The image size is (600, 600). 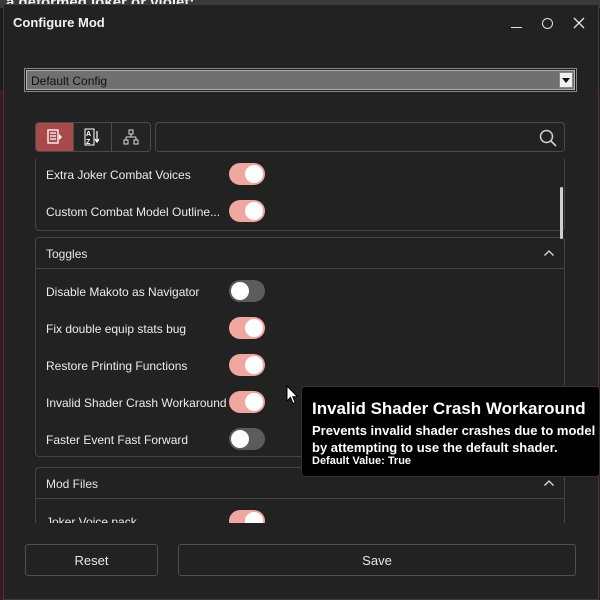 What do you see at coordinates (300, 329) in the screenshot?
I see `setting-row: Fix double equip stats bug` at bounding box center [300, 329].